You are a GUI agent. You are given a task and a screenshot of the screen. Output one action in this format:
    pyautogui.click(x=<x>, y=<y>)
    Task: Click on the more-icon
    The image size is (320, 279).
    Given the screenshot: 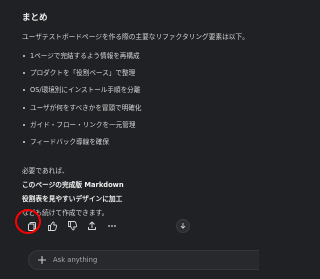 What is the action you would take?
    pyautogui.click(x=112, y=226)
    